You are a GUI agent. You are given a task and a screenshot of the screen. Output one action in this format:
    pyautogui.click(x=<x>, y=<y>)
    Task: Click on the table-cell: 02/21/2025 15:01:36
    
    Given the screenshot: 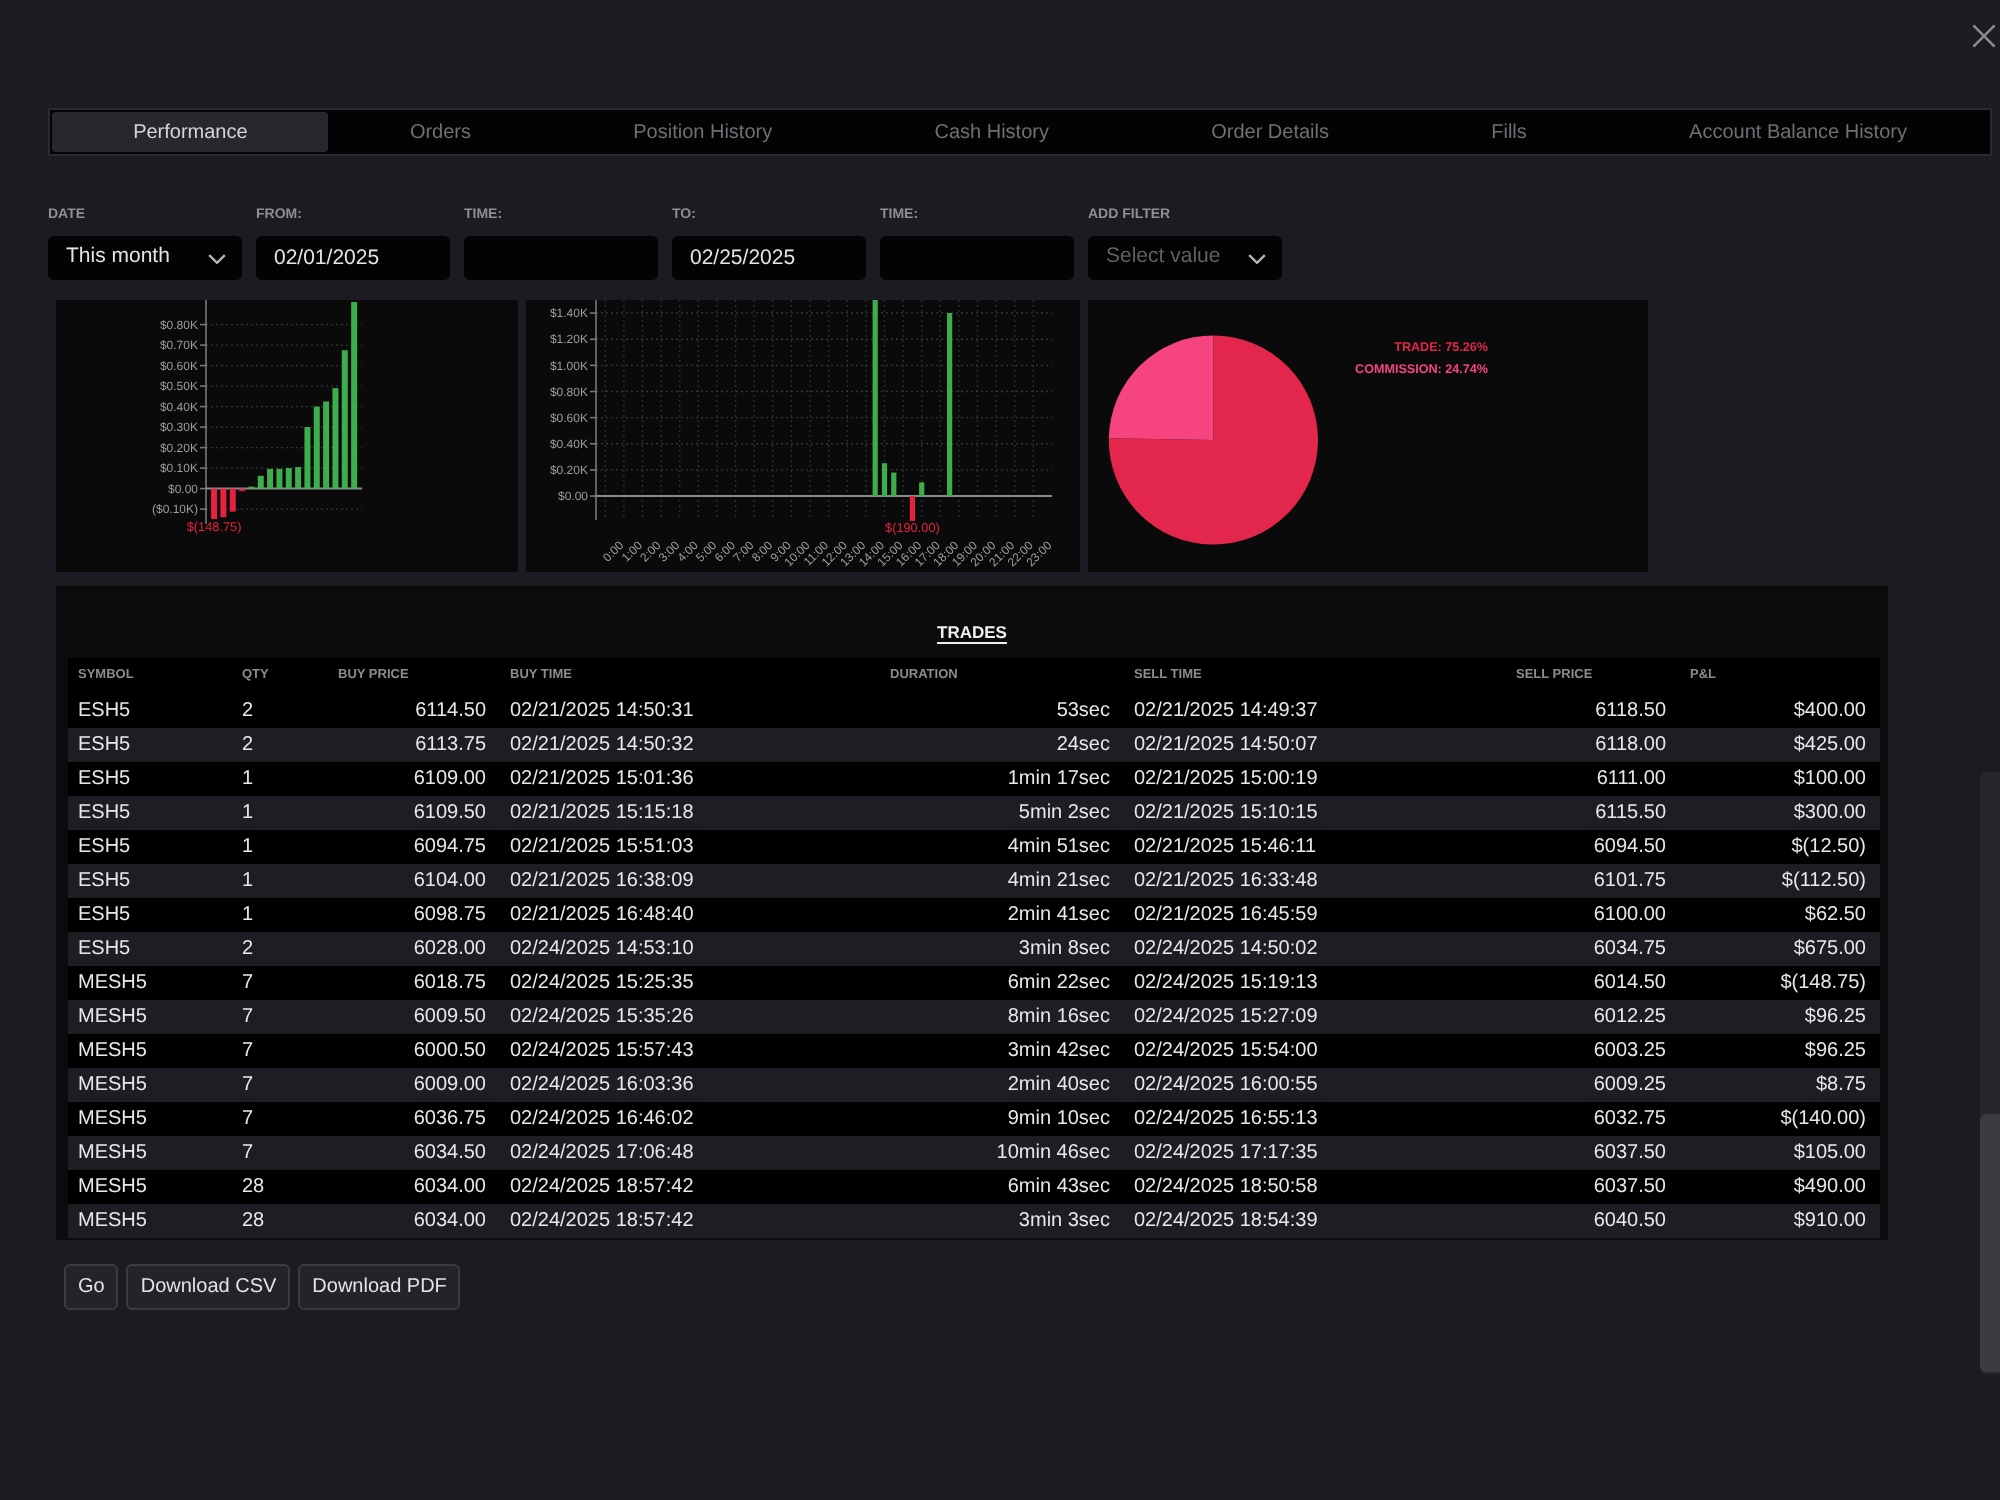 What is the action you would take?
    pyautogui.click(x=690, y=779)
    